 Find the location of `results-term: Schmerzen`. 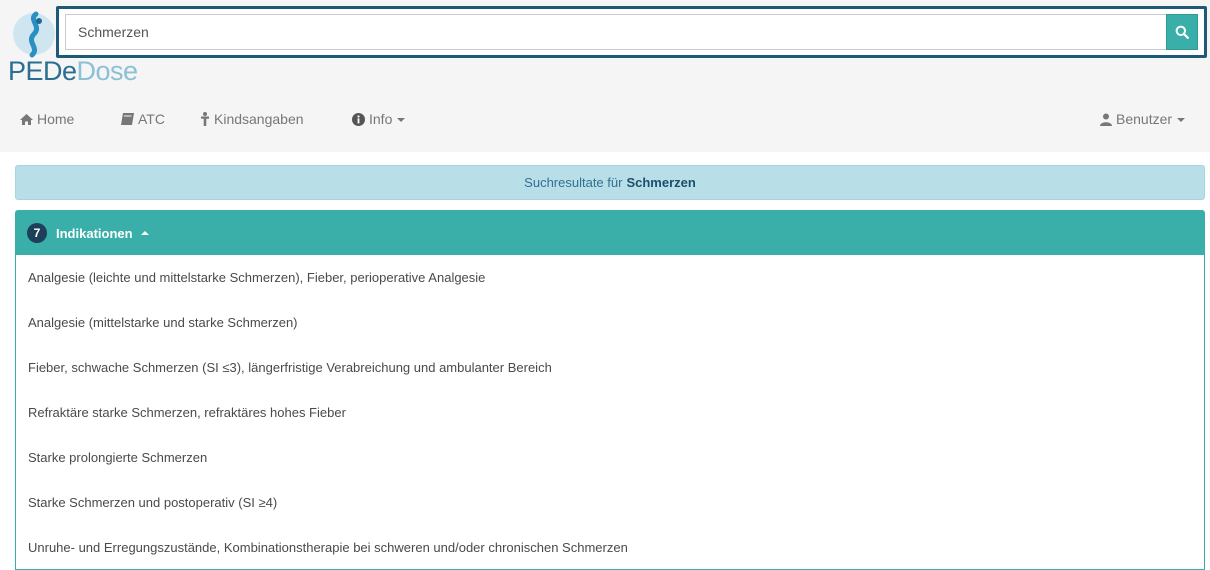

results-term: Schmerzen is located at coordinates (661, 182).